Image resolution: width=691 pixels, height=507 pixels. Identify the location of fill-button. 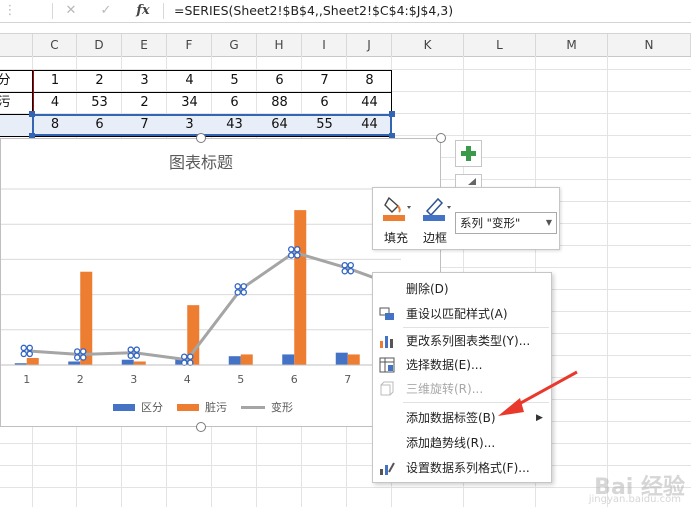
(396, 209).